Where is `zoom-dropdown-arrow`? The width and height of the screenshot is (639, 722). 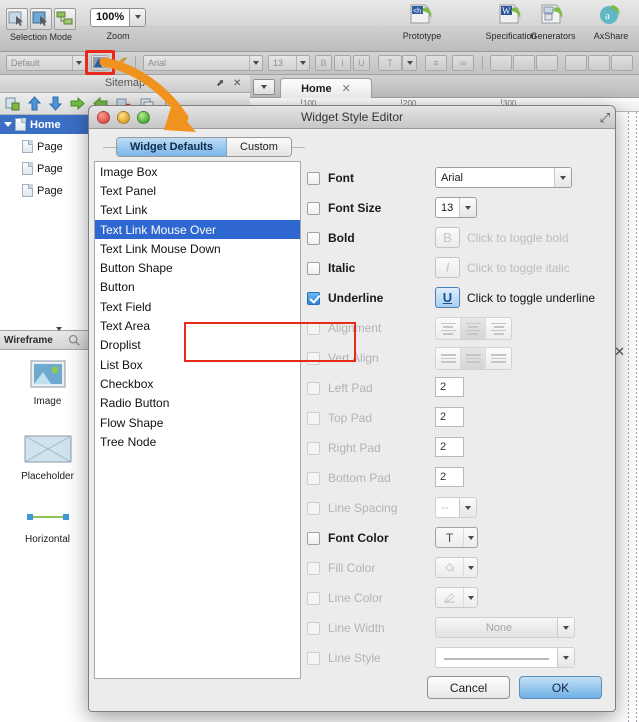
zoom-dropdown-arrow is located at coordinates (137, 17).